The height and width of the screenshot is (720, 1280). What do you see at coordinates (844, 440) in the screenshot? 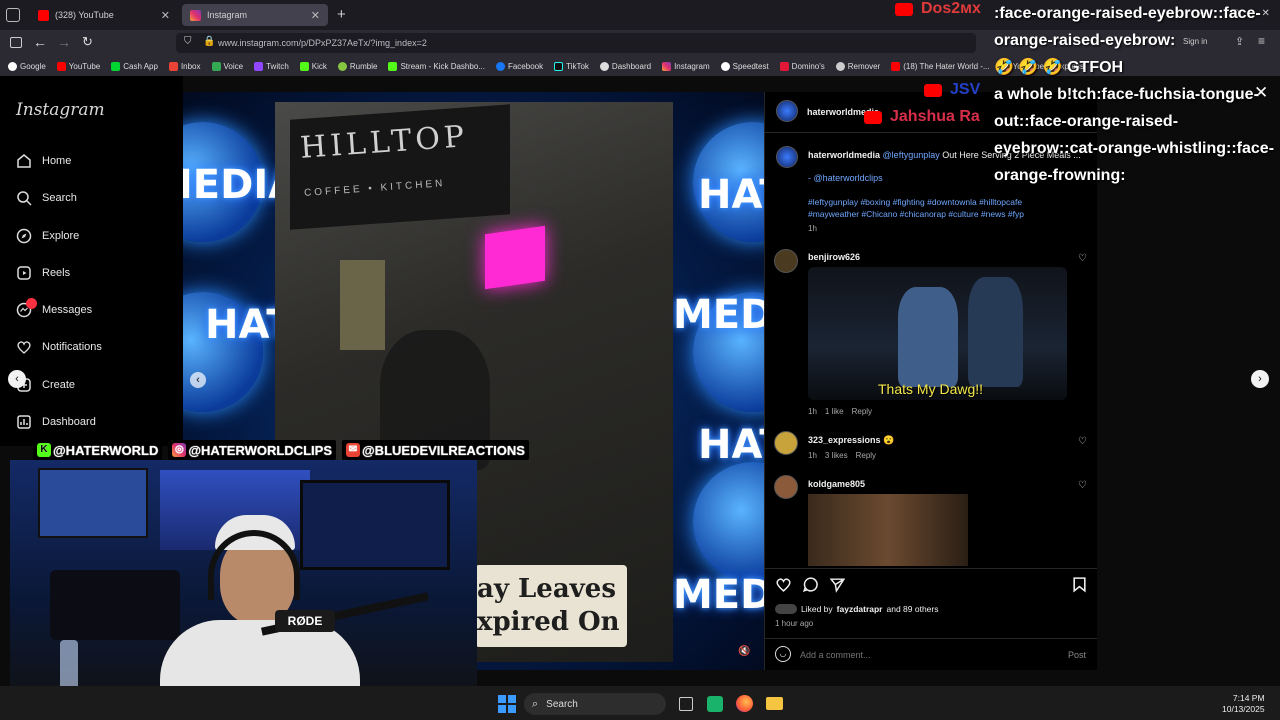
I see `comment-username: 323_expressions` at bounding box center [844, 440].